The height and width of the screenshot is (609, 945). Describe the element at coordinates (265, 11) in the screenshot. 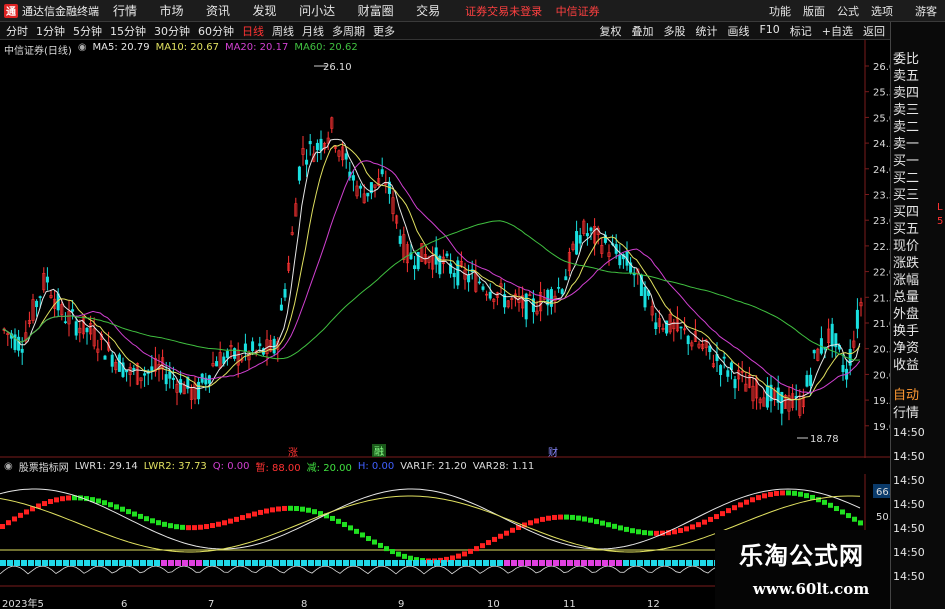

I see `menu-discover: 发现` at that location.